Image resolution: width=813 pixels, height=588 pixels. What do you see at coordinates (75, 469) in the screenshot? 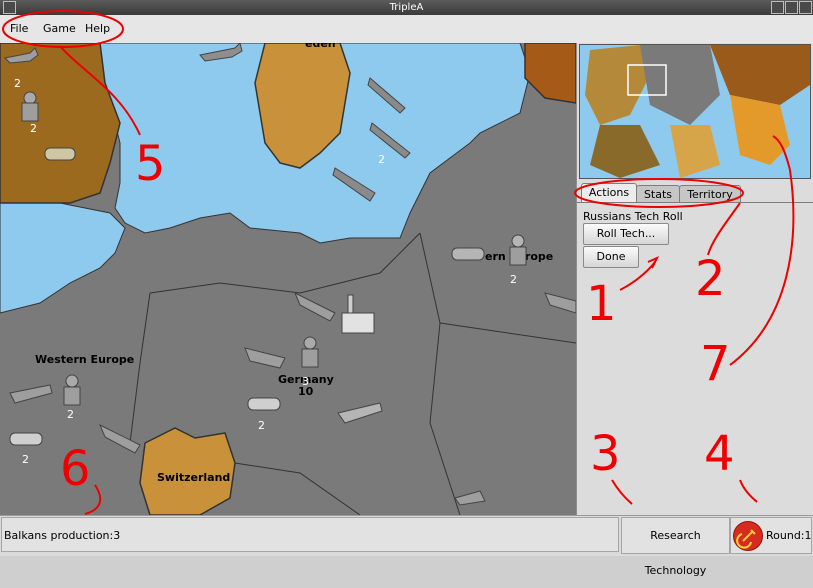
I see `annotation-number: 6` at bounding box center [75, 469].